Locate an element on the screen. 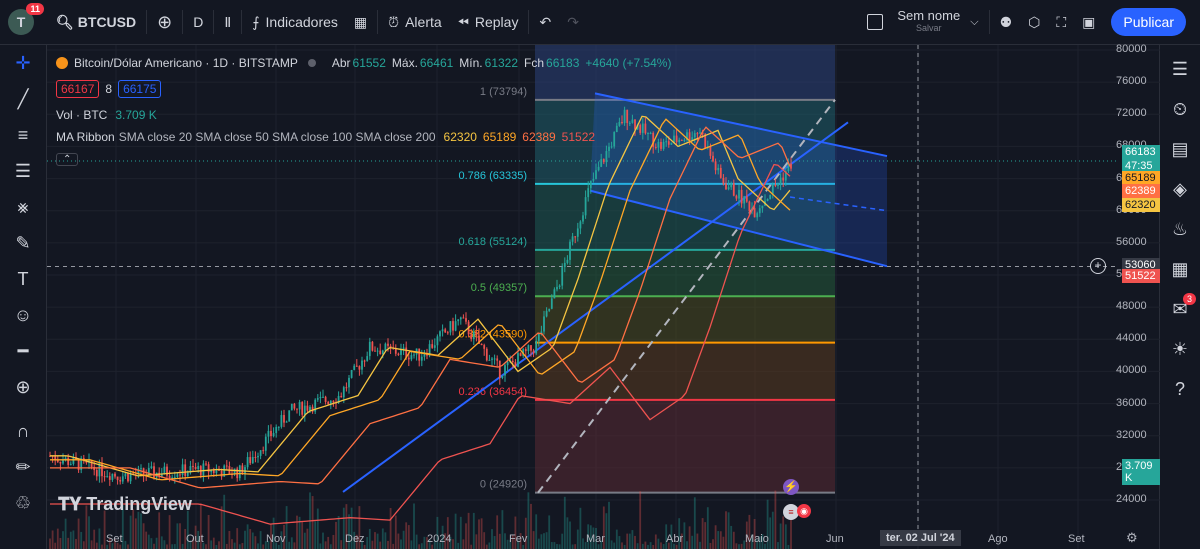  fullscreen-button: ⛶ is located at coordinates (1061, 22).